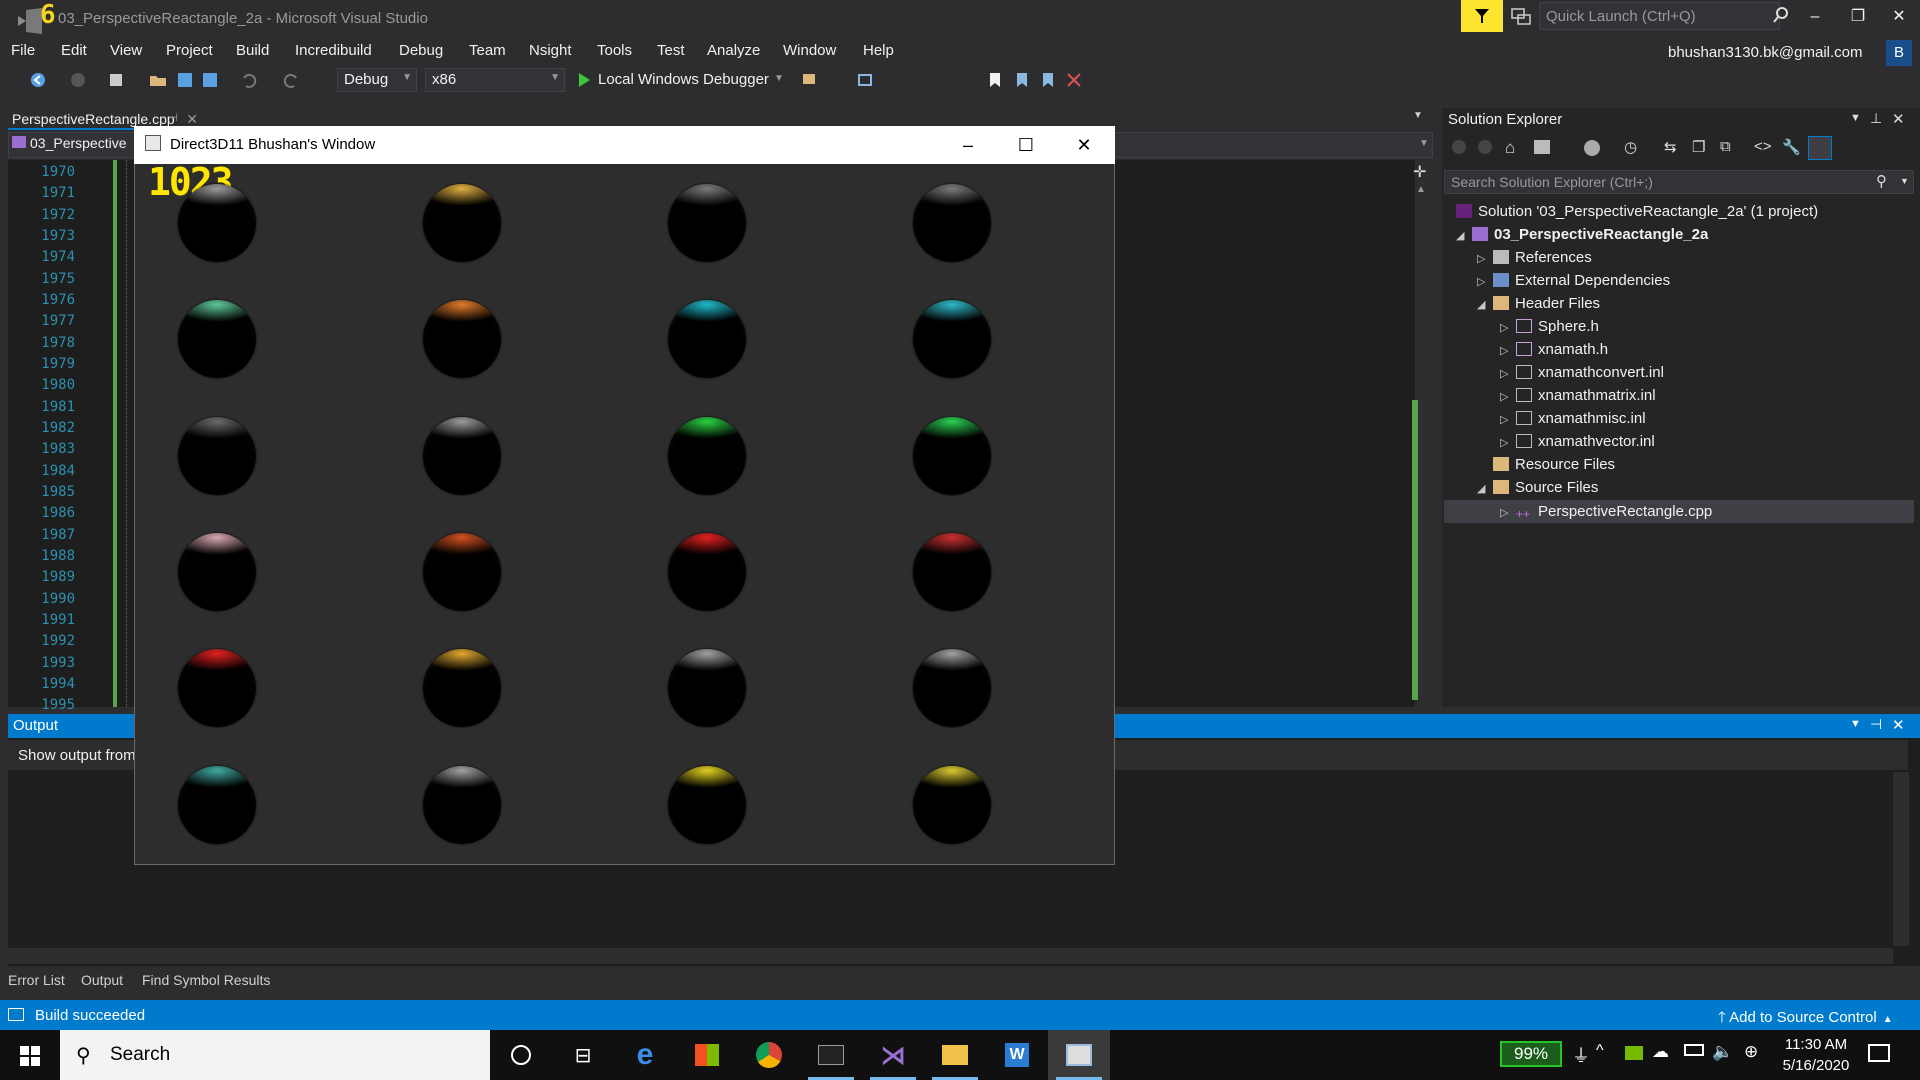 This screenshot has width=1920, height=1080. What do you see at coordinates (550, 50) in the screenshot?
I see `menu-nsight: Nsight` at bounding box center [550, 50].